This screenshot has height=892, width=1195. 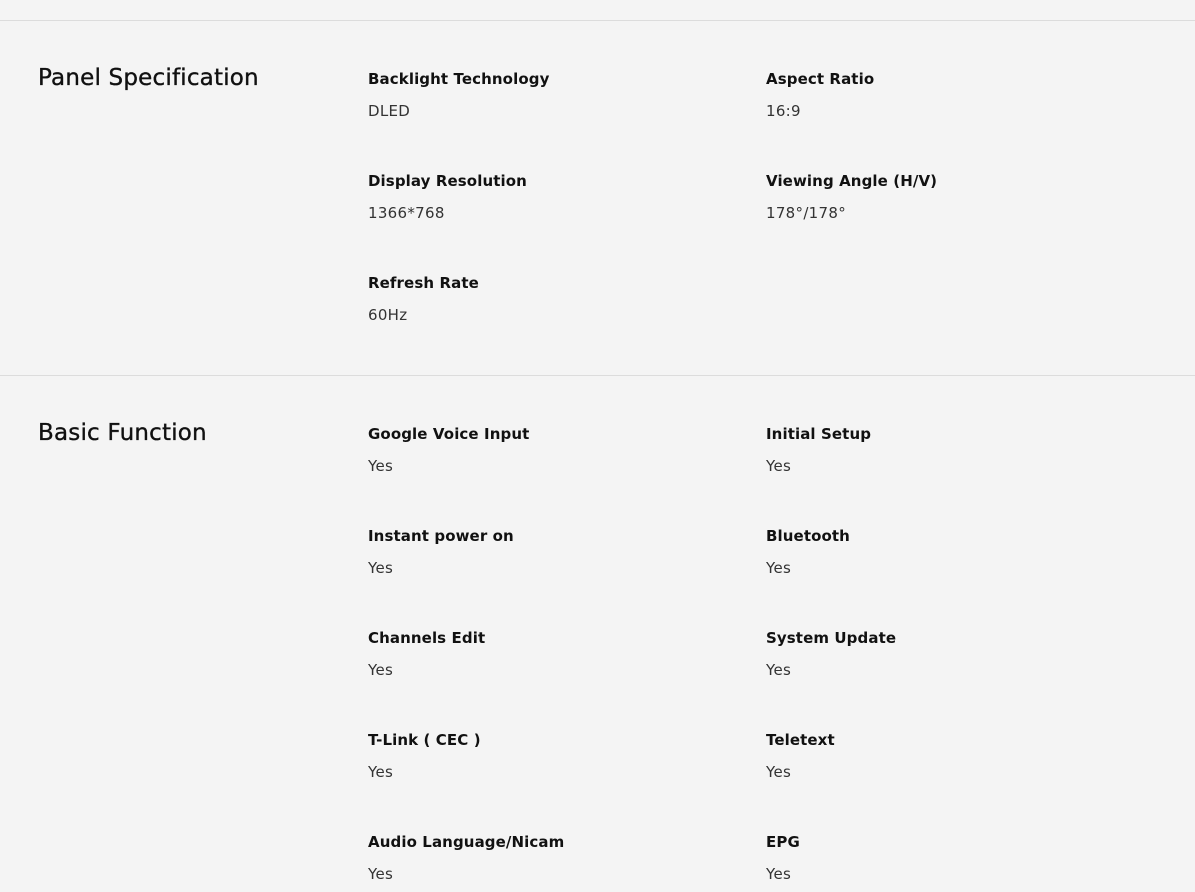 I want to click on spec-item: Google Voice Input Yes, so click(x=567, y=475).